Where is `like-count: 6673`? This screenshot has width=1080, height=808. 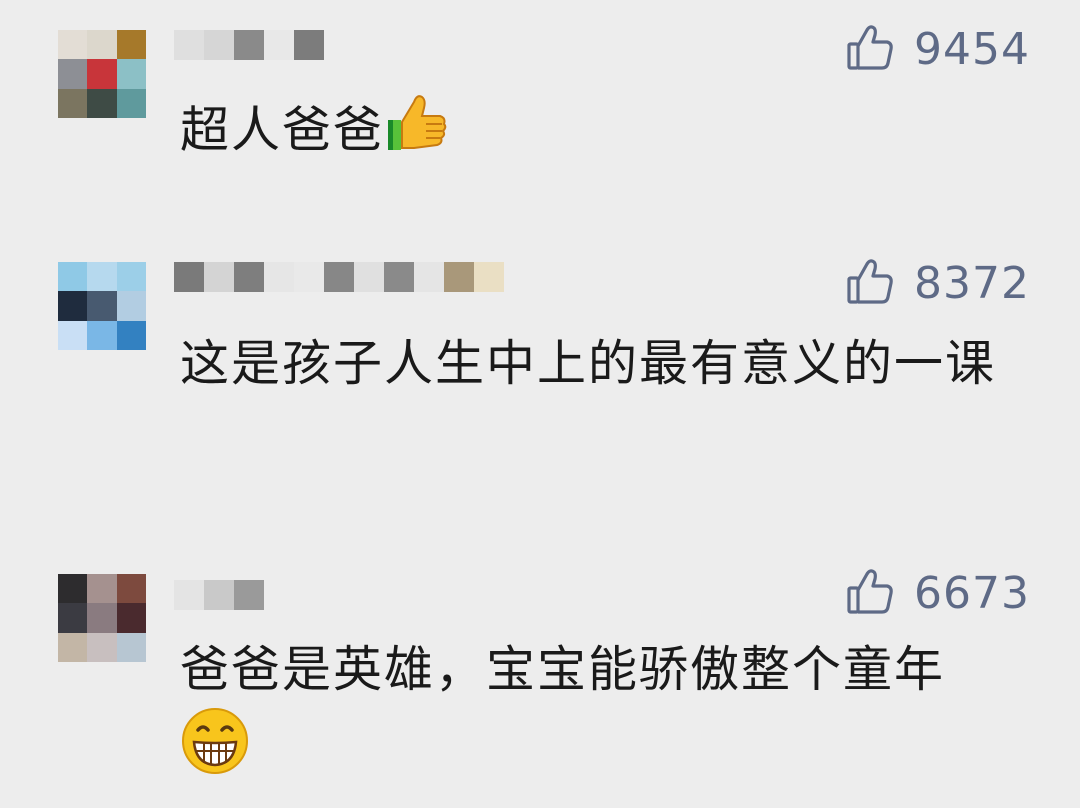 like-count: 6673 is located at coordinates (972, 593).